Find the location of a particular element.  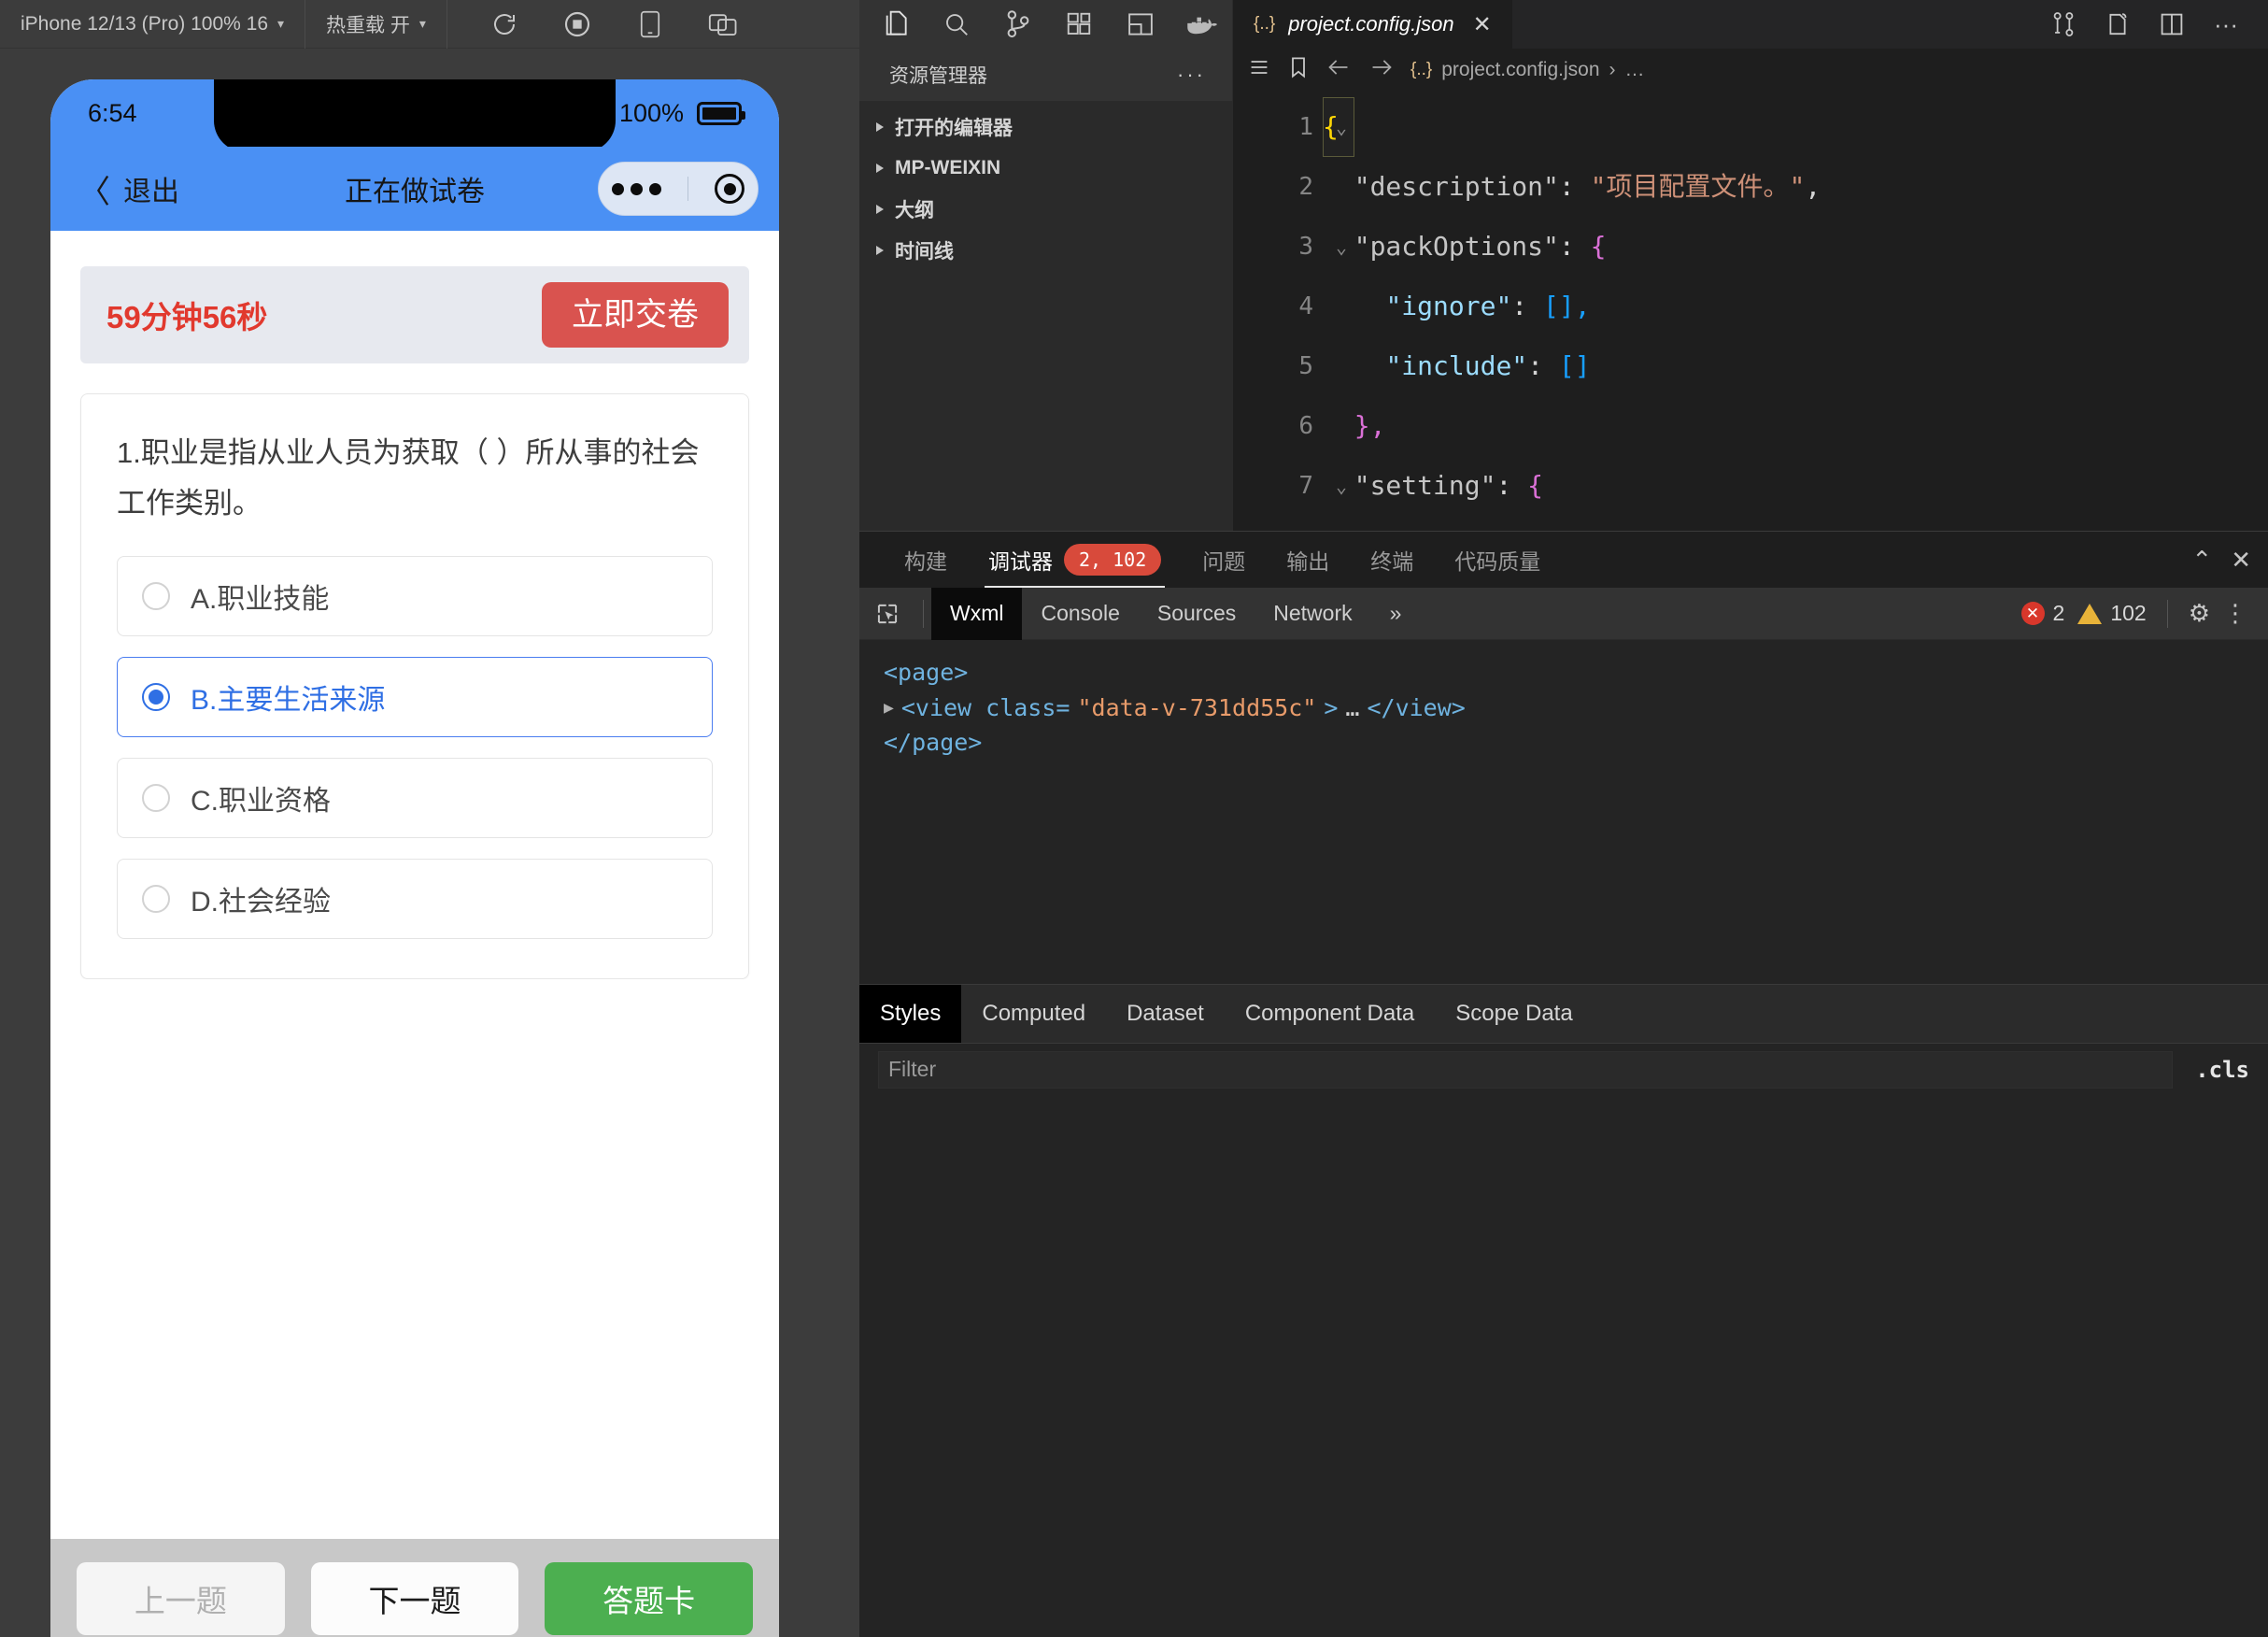

split-editor-icon is located at coordinates (2172, 25).